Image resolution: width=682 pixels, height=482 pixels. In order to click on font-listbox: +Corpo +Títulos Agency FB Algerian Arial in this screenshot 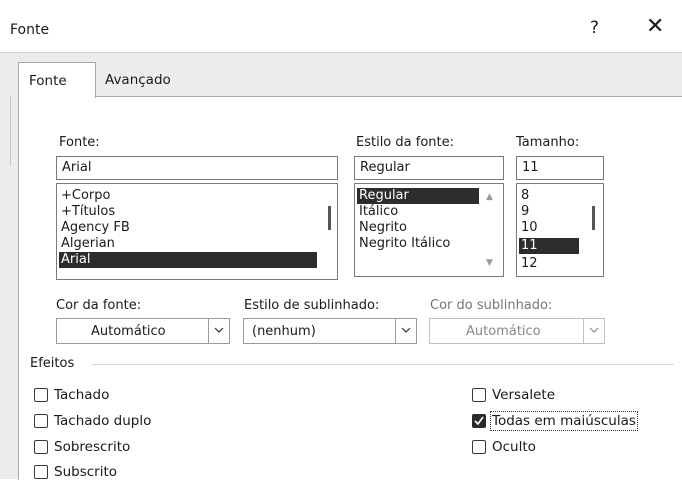, I will do `click(197, 231)`.